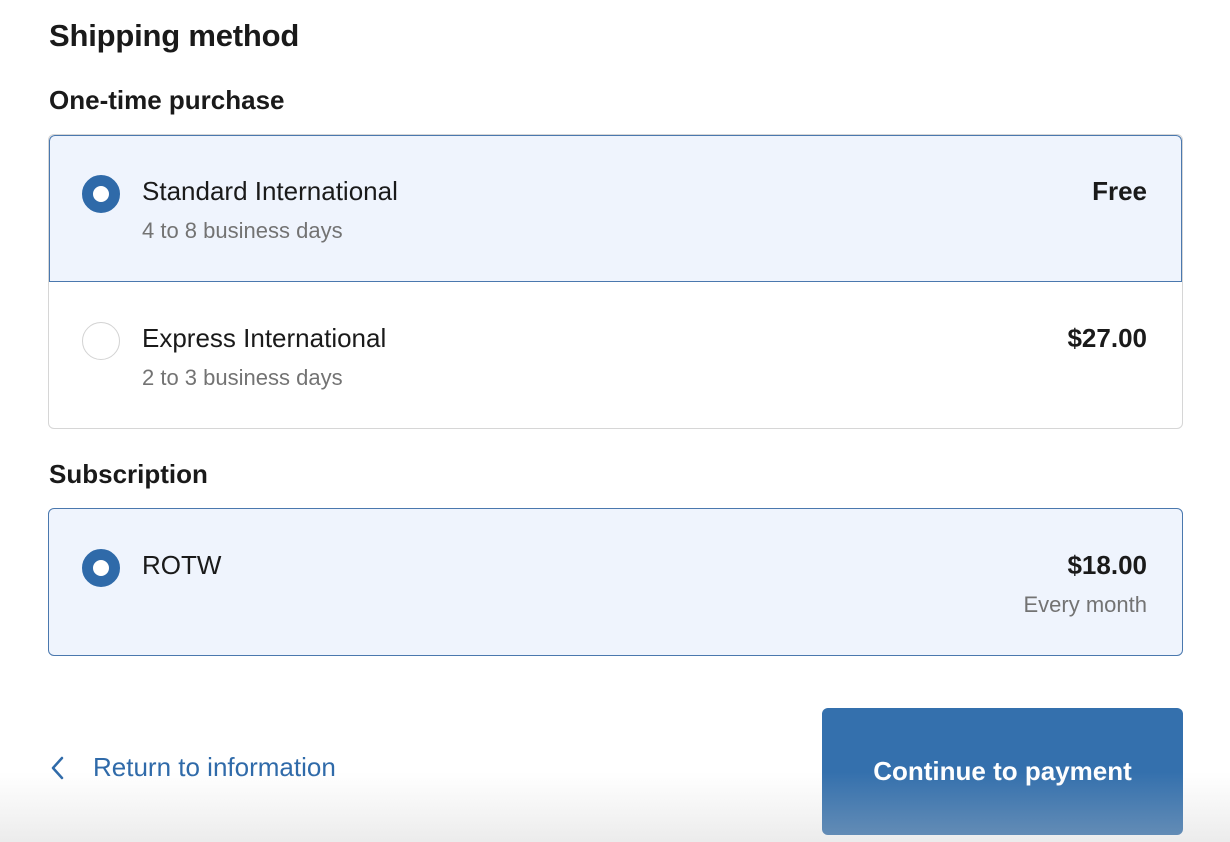 Image resolution: width=1230 pixels, height=842 pixels. What do you see at coordinates (1119, 191) in the screenshot?
I see `option-price: Free` at bounding box center [1119, 191].